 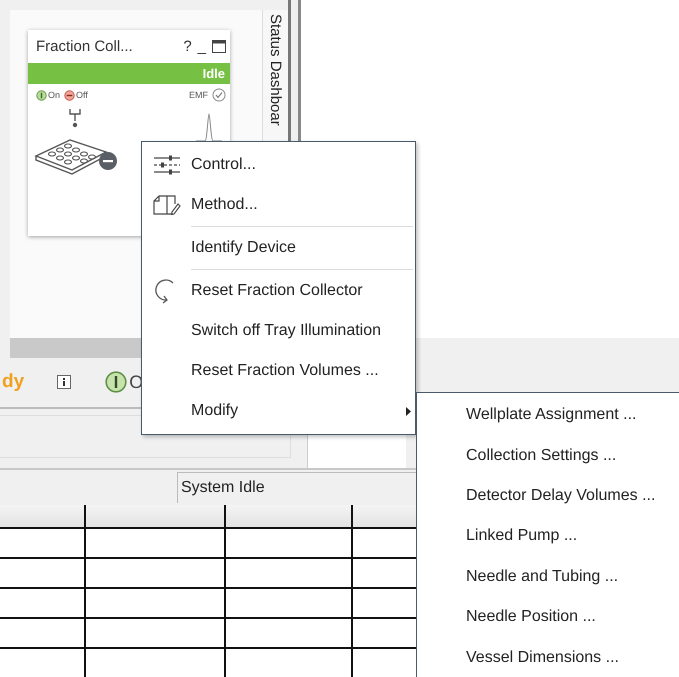 What do you see at coordinates (202, 46) in the screenshot?
I see `minimize-button: _` at bounding box center [202, 46].